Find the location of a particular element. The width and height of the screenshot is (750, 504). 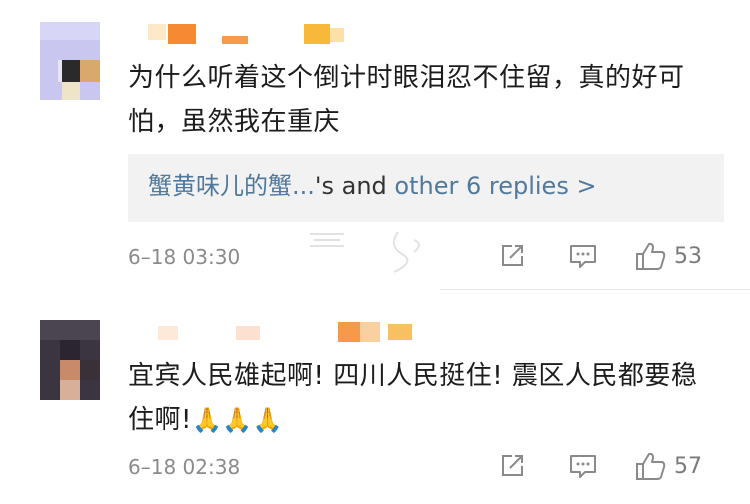

comment-time: 6–18 03:30 is located at coordinates (184, 257).